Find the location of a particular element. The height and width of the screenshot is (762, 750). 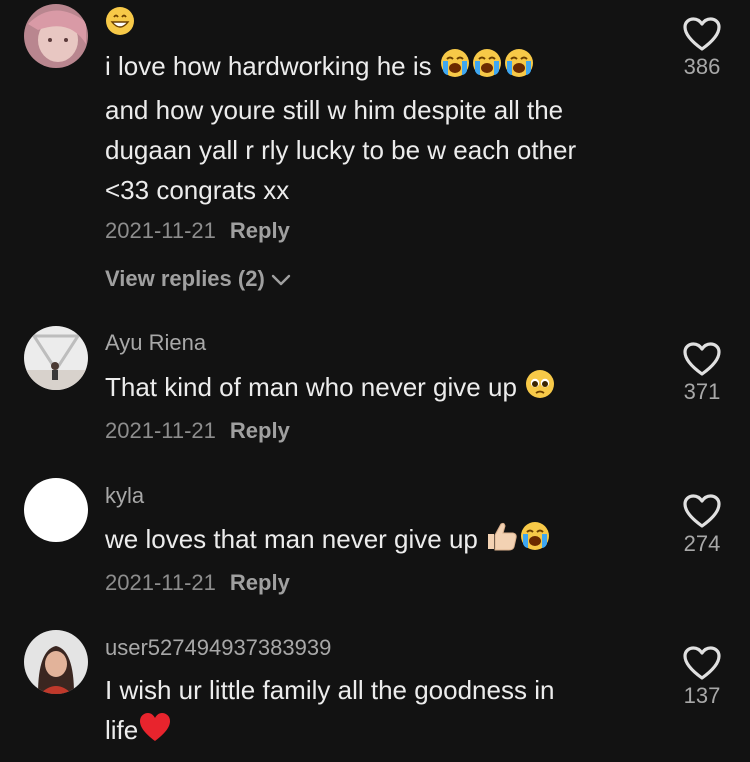

like-button: 371 is located at coordinates (702, 373).